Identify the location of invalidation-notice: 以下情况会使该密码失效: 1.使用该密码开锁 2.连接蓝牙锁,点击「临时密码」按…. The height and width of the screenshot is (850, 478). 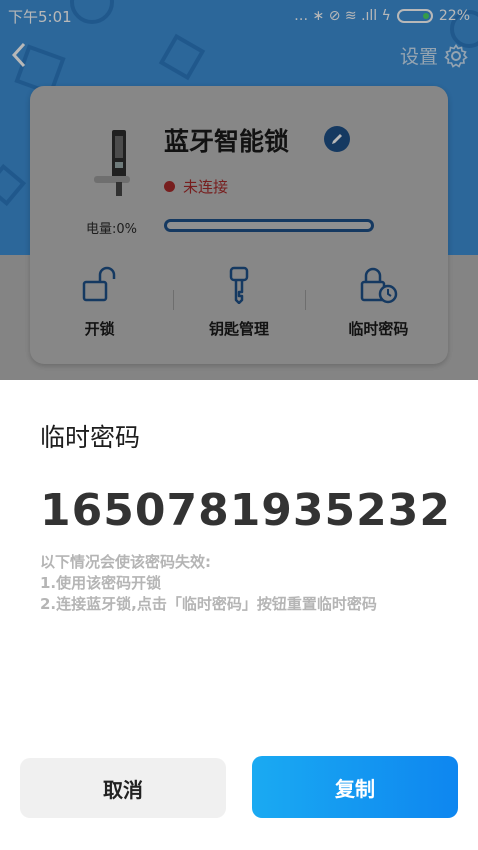
(208, 583).